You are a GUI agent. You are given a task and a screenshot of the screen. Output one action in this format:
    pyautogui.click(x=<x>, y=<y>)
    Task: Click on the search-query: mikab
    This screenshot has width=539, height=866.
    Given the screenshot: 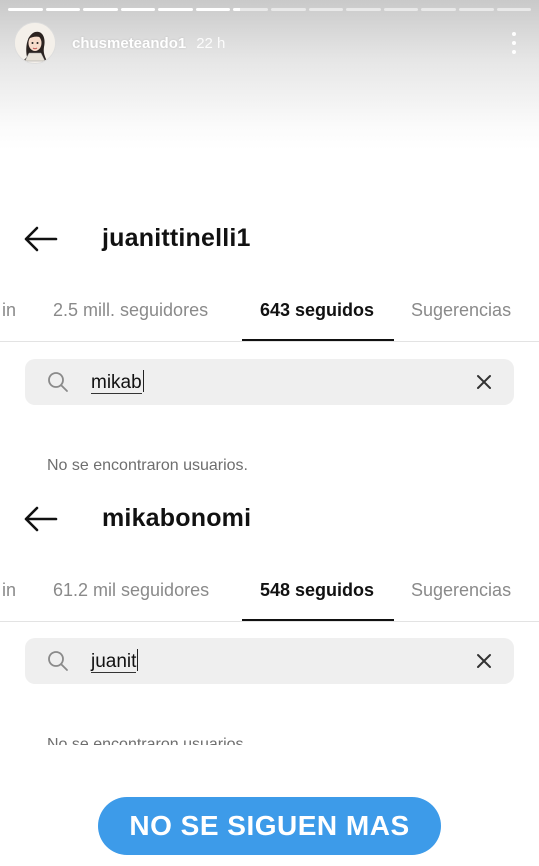 What is the action you would take?
    pyautogui.click(x=117, y=382)
    